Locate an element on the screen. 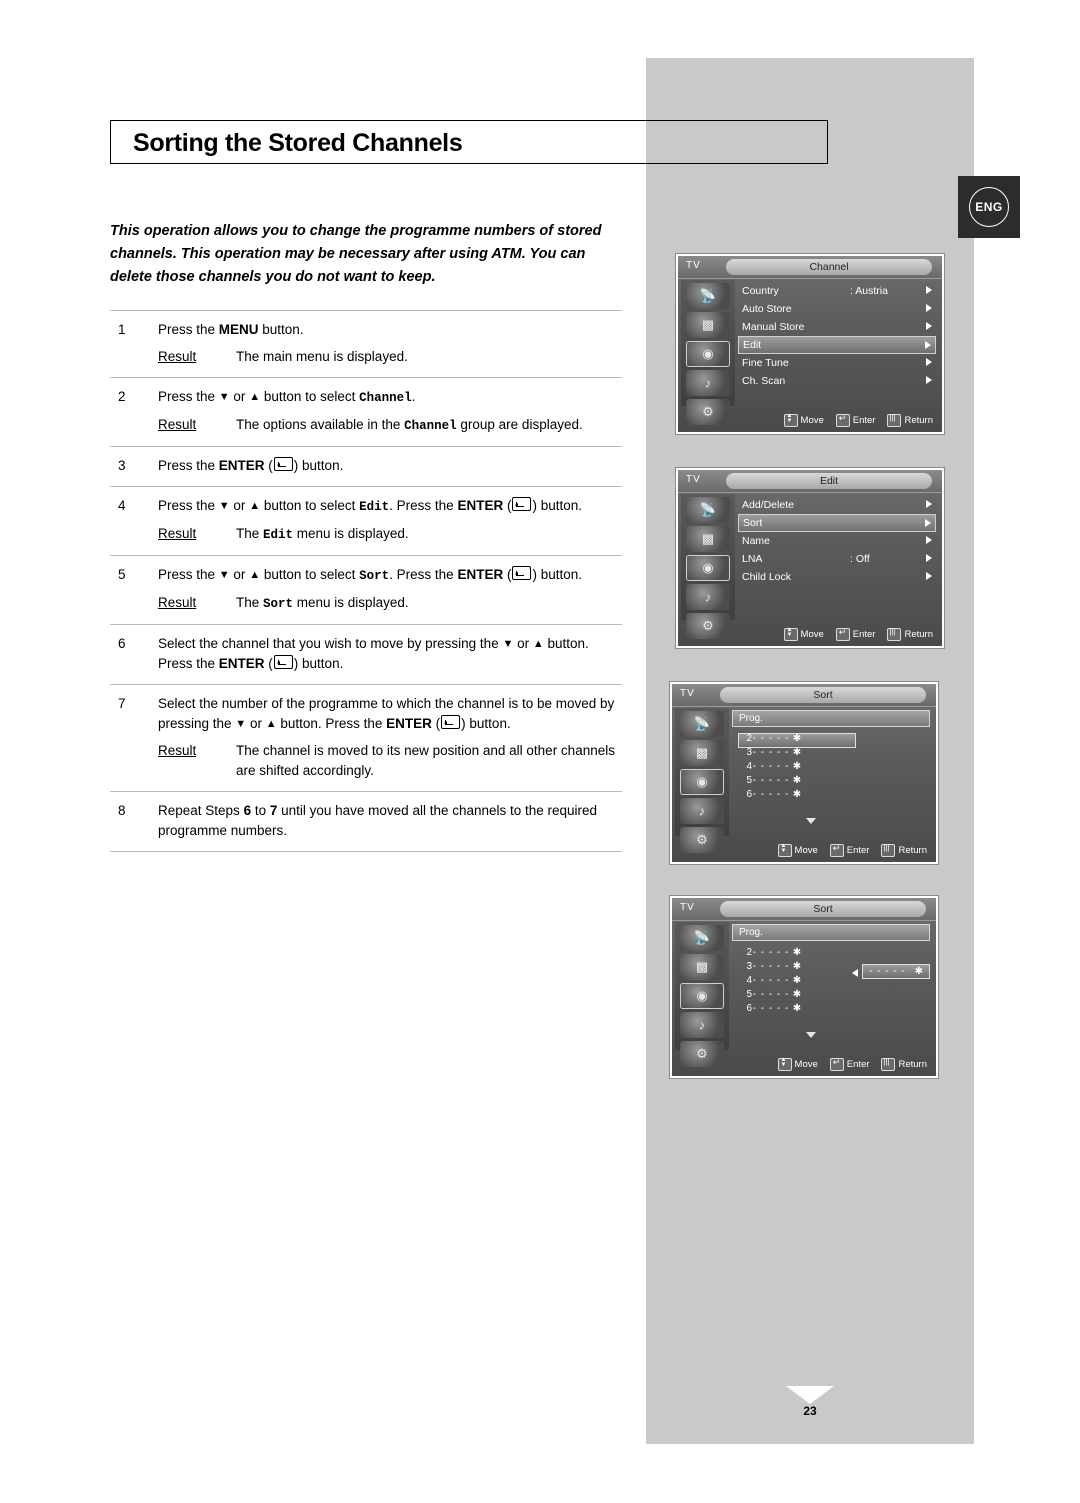  osd-row-add-delete: Add/Delete is located at coordinates (837, 505).